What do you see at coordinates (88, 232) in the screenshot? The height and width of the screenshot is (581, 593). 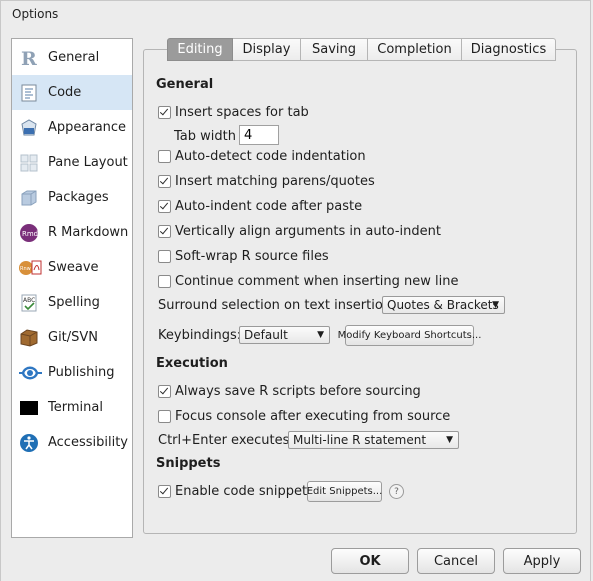 I see `sidebar-item-label: R Markdown` at bounding box center [88, 232].